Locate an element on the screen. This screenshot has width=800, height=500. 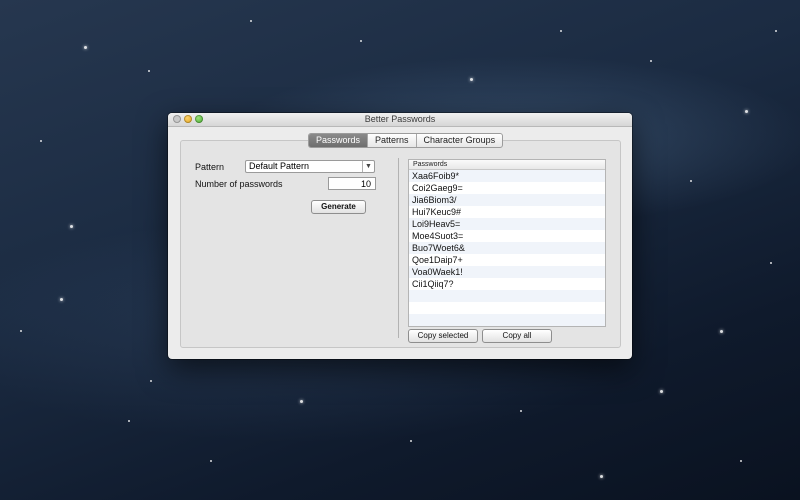
list-item: Jia6Biom3/ is located at coordinates (507, 200).